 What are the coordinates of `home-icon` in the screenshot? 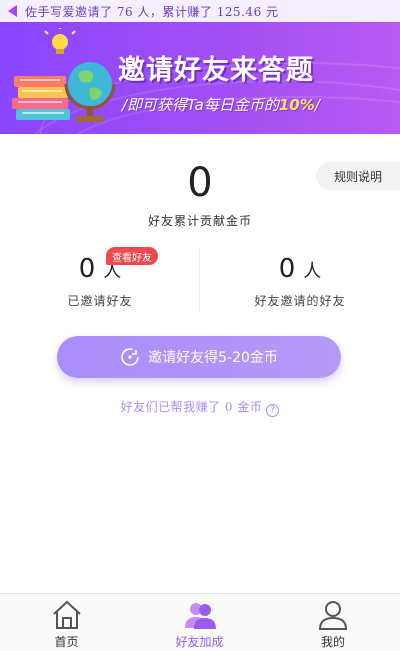 It's located at (66, 614).